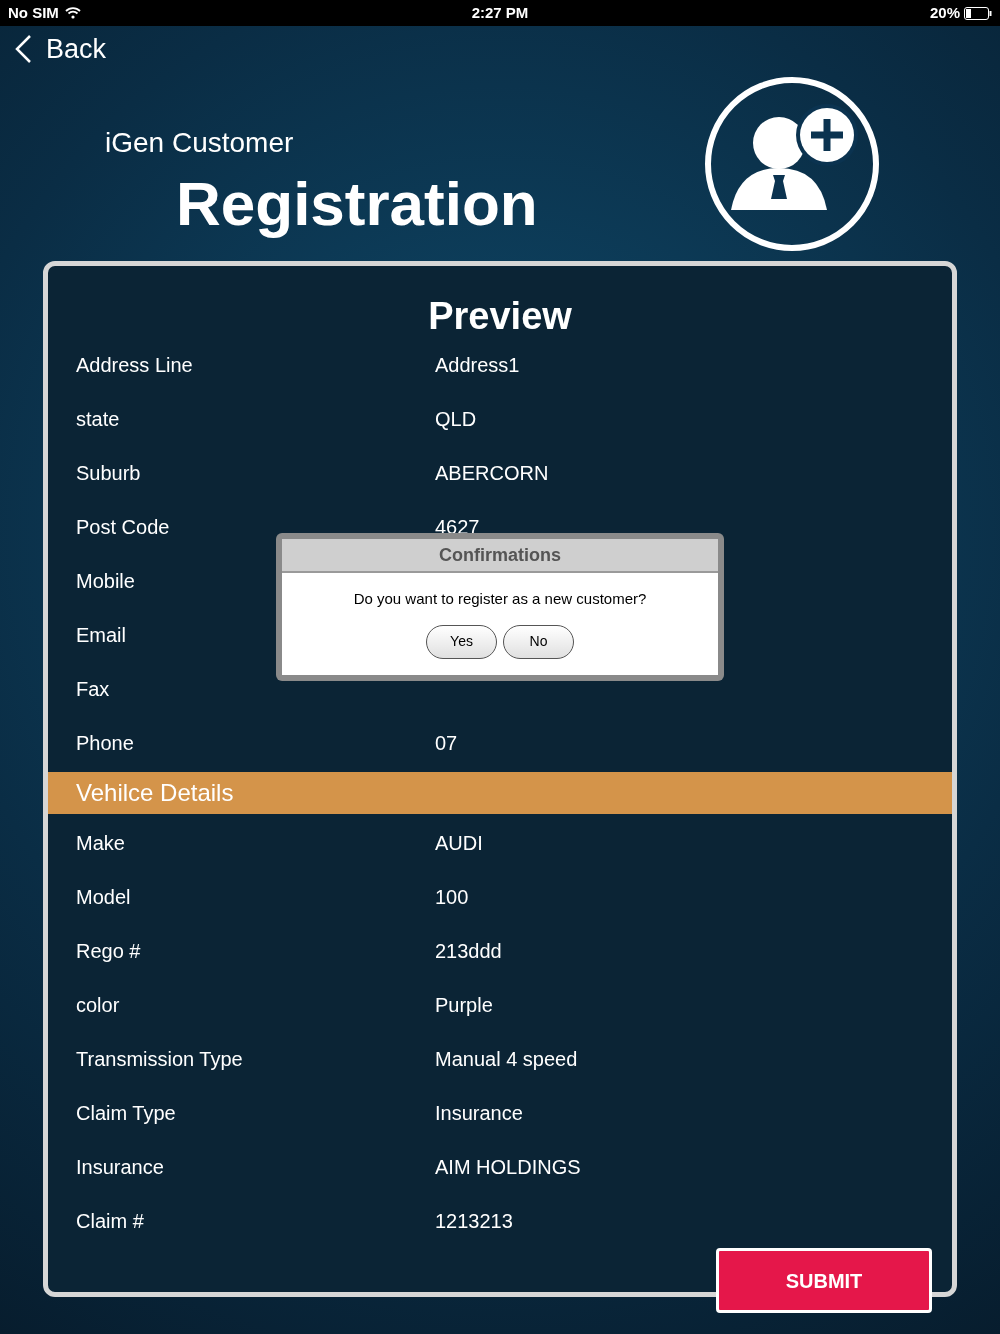 The width and height of the screenshot is (1000, 1334). Describe the element at coordinates (110, 1221) in the screenshot. I see `field-label: Claim #` at that location.